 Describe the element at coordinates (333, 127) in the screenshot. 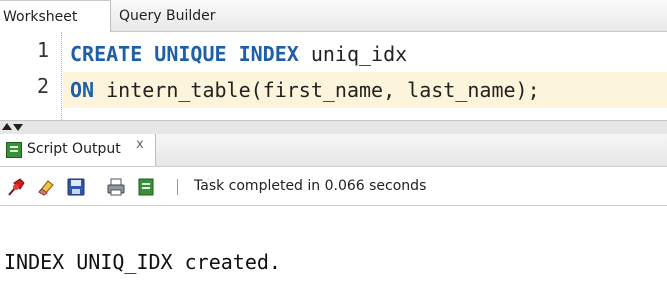

I see `panel-splitter` at that location.